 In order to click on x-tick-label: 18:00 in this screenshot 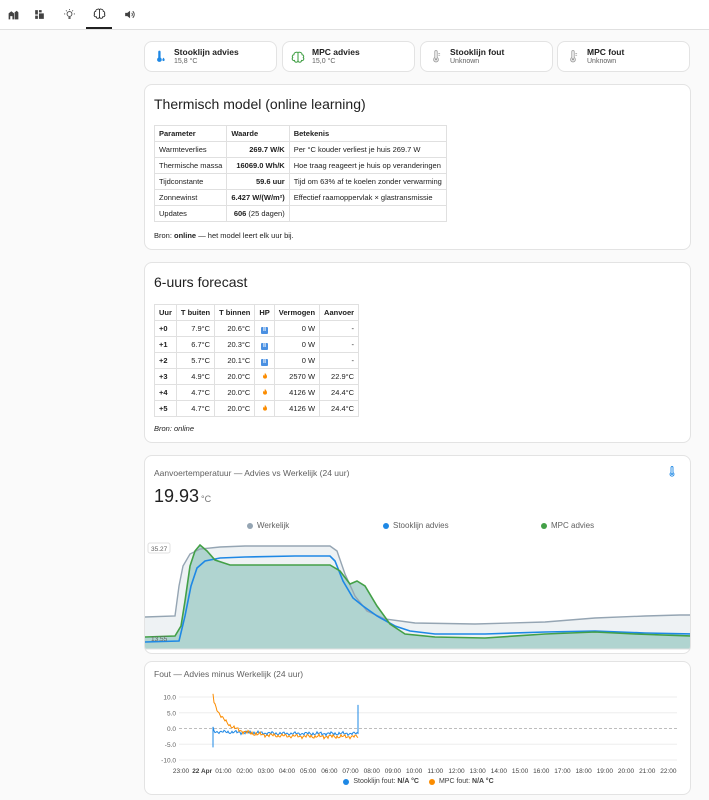, I will do `click(583, 771)`.